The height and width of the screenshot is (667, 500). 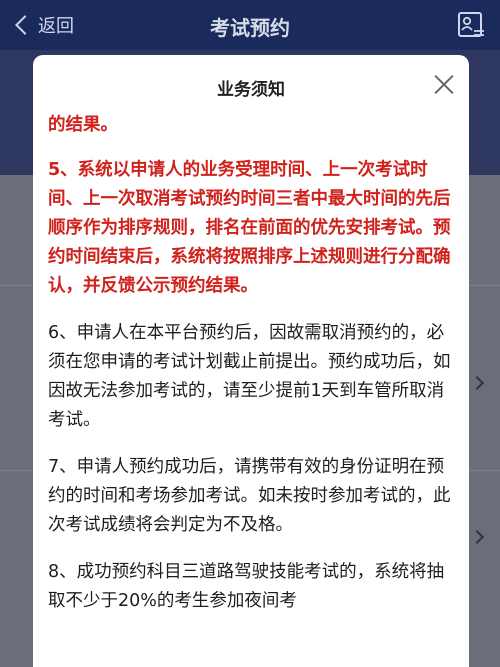 What do you see at coordinates (251, 90) in the screenshot?
I see `modal-title: 业务须知` at bounding box center [251, 90].